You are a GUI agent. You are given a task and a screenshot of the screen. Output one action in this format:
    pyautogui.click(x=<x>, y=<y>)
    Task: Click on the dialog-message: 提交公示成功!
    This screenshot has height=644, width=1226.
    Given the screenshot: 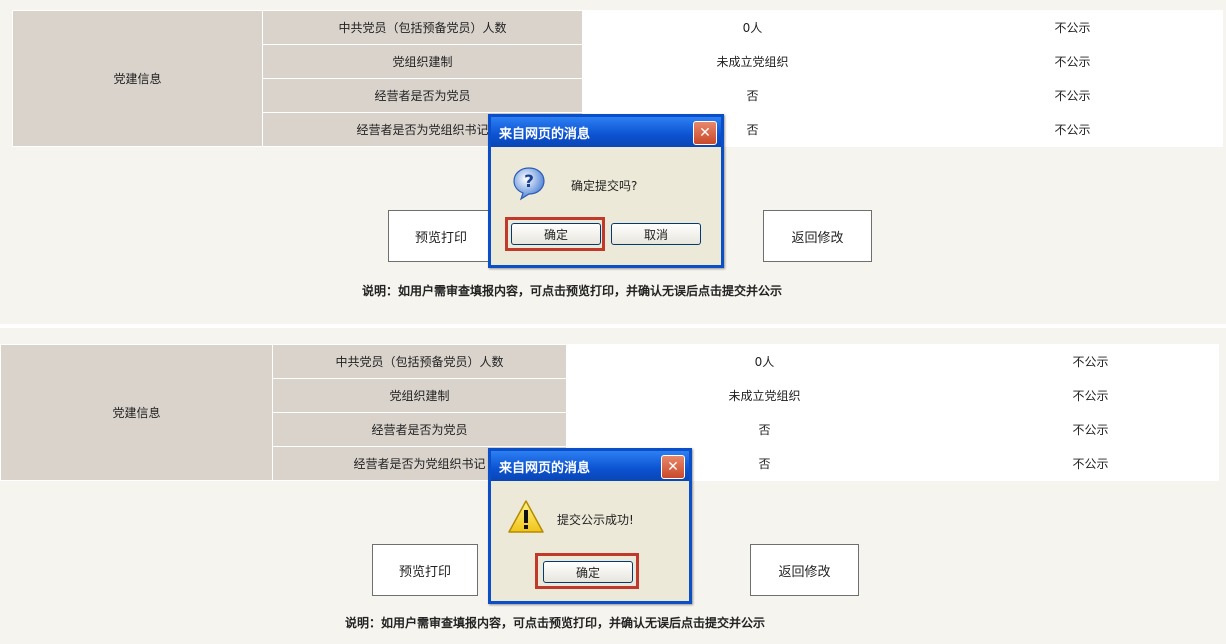 What is the action you would take?
    pyautogui.click(x=595, y=520)
    